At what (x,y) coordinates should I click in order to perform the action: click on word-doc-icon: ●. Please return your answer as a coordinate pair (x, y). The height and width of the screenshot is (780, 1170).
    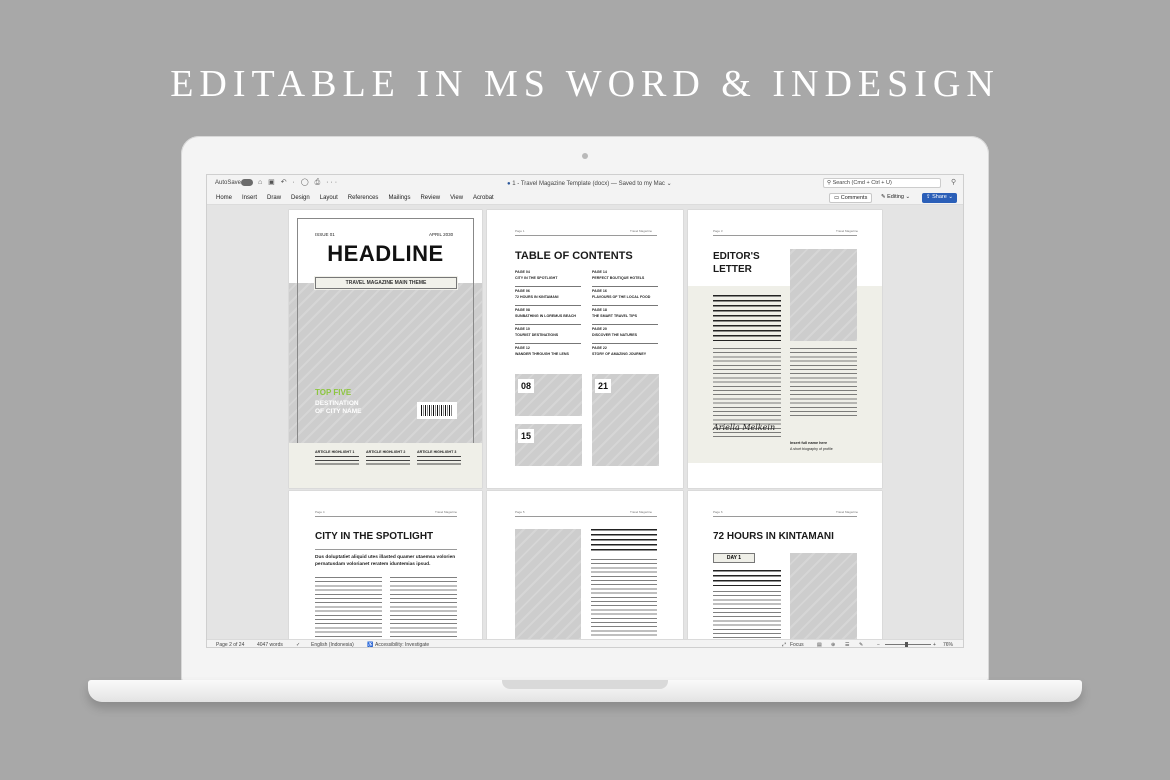
    Looking at the image, I should click on (509, 184).